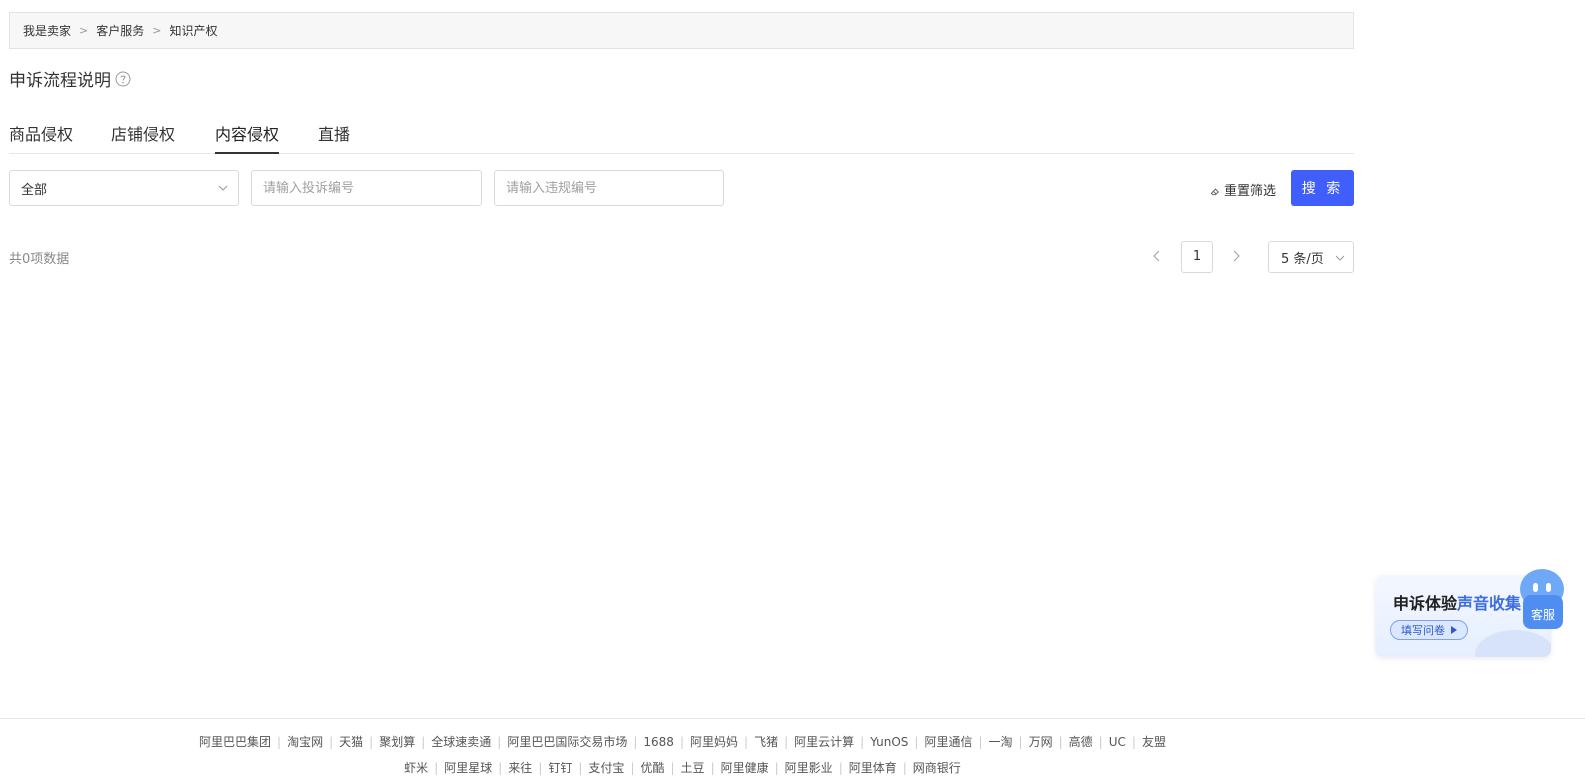 Image resolution: width=1585 pixels, height=781 pixels. I want to click on fill-survey-button: 填写问卷, so click(1429, 630).